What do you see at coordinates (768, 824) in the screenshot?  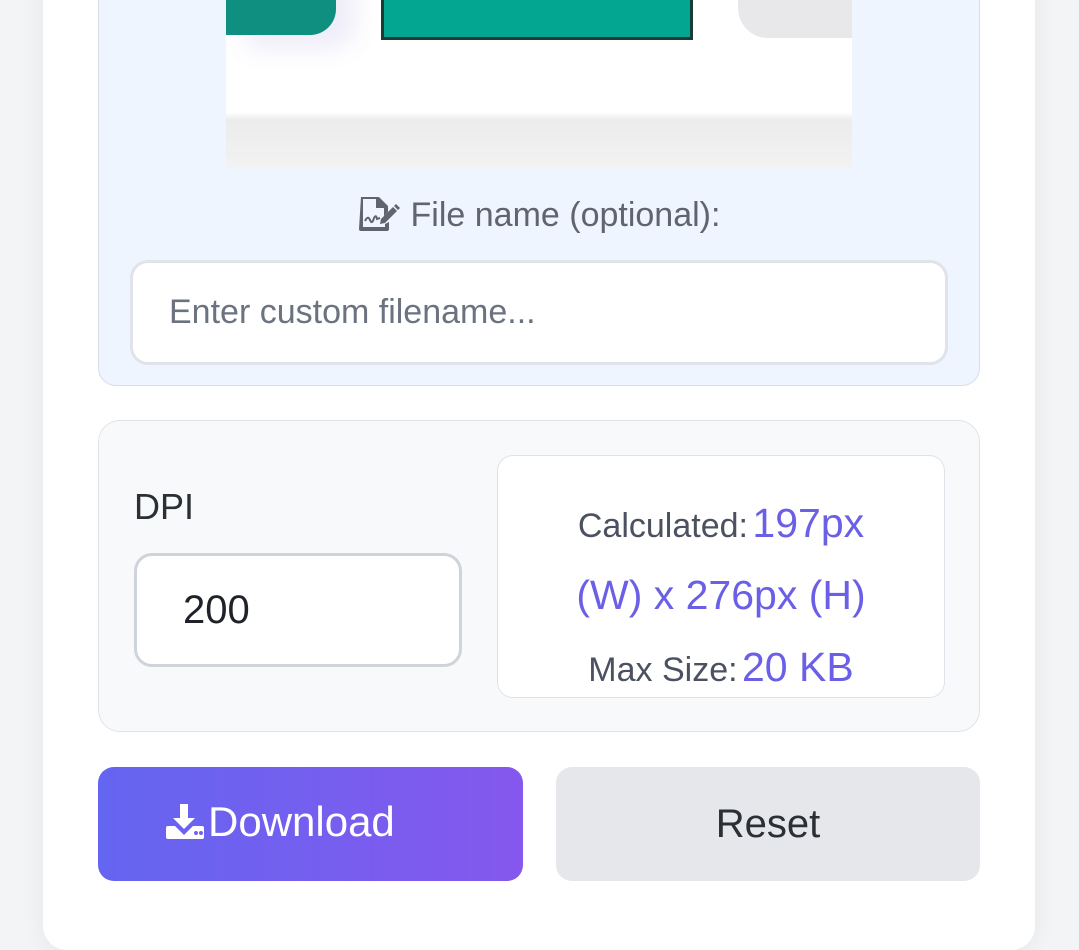 I see `reset-button: Reset` at bounding box center [768, 824].